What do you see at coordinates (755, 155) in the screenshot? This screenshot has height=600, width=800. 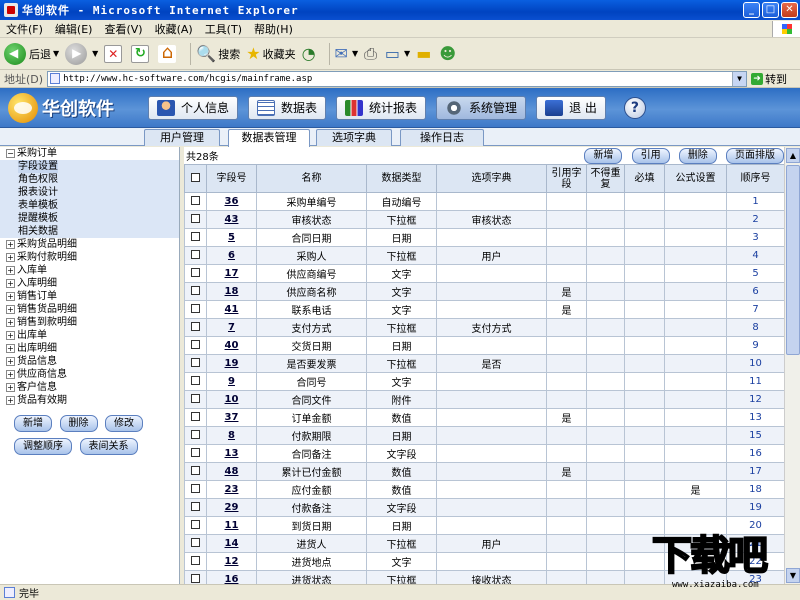 I see `page-layout-button: 页面排版` at bounding box center [755, 155].